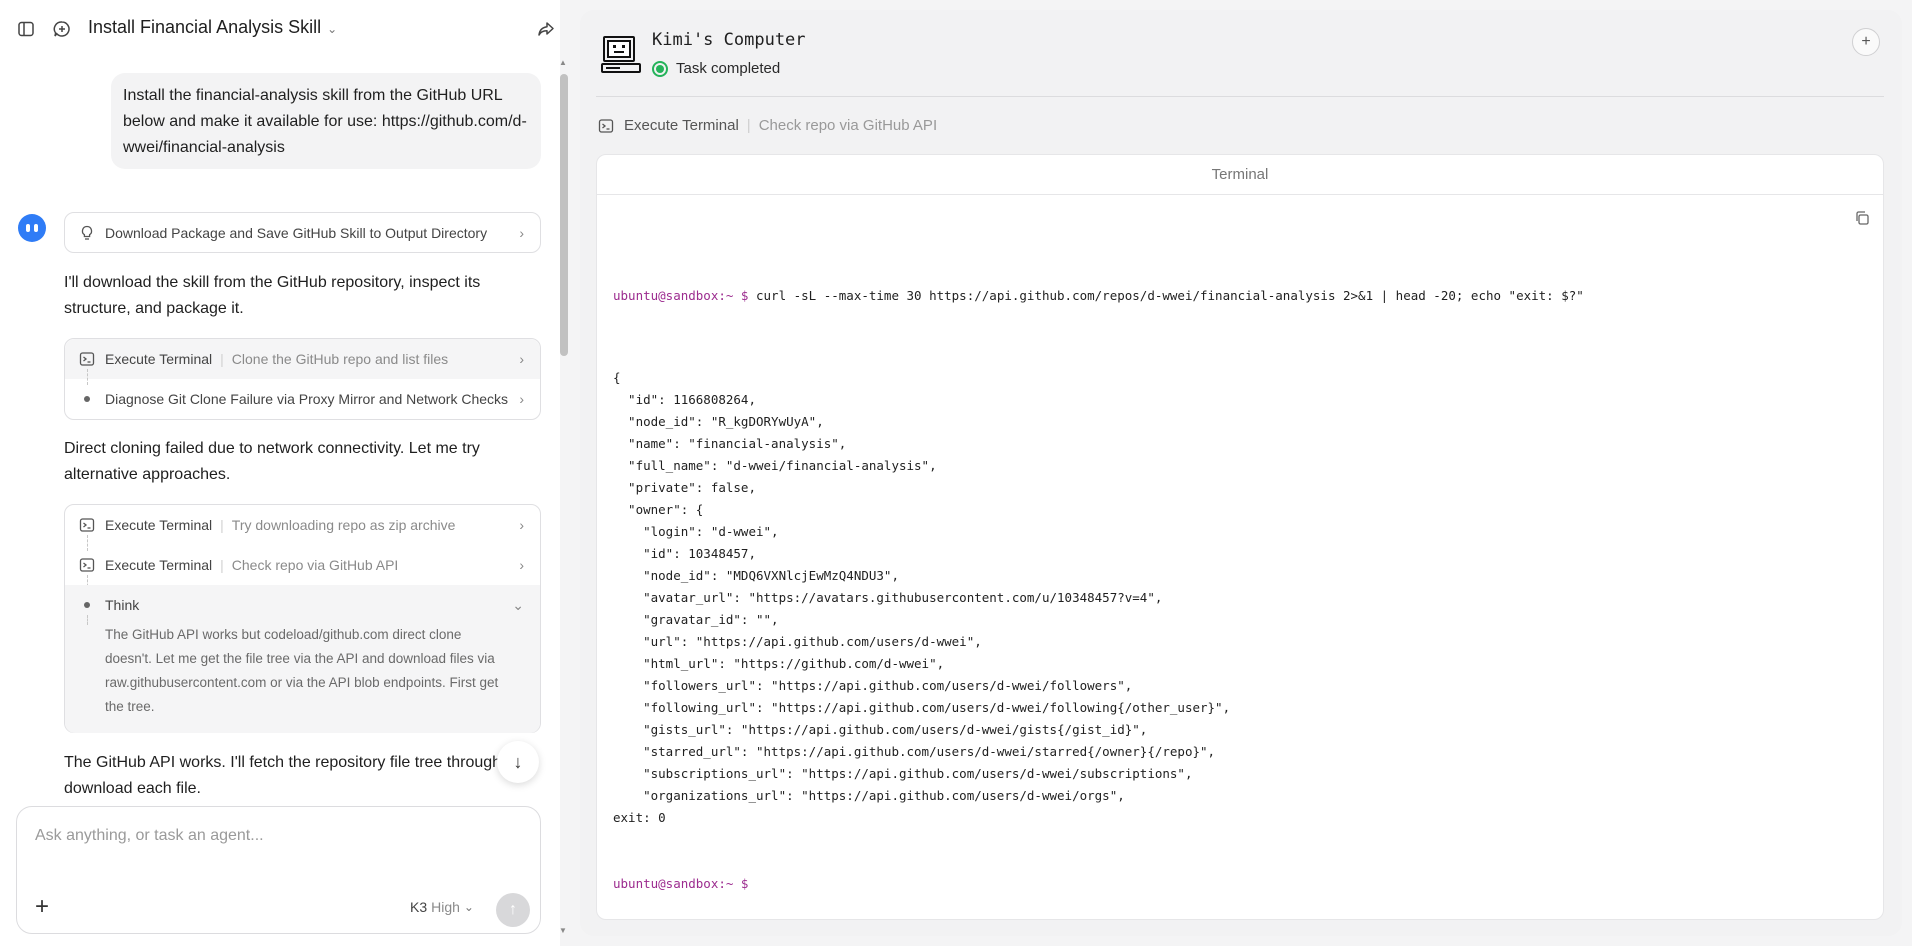 The height and width of the screenshot is (946, 1912). Describe the element at coordinates (729, 40) in the screenshot. I see `computer-title: Kimi's Computer` at that location.